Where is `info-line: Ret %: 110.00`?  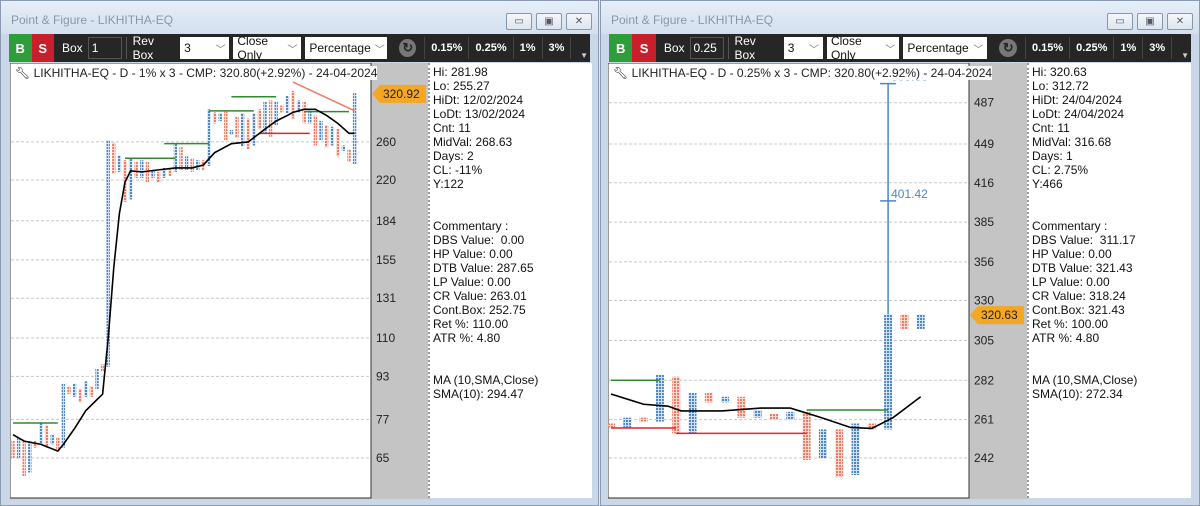 info-line: Ret %: 110.00 is located at coordinates (471, 324).